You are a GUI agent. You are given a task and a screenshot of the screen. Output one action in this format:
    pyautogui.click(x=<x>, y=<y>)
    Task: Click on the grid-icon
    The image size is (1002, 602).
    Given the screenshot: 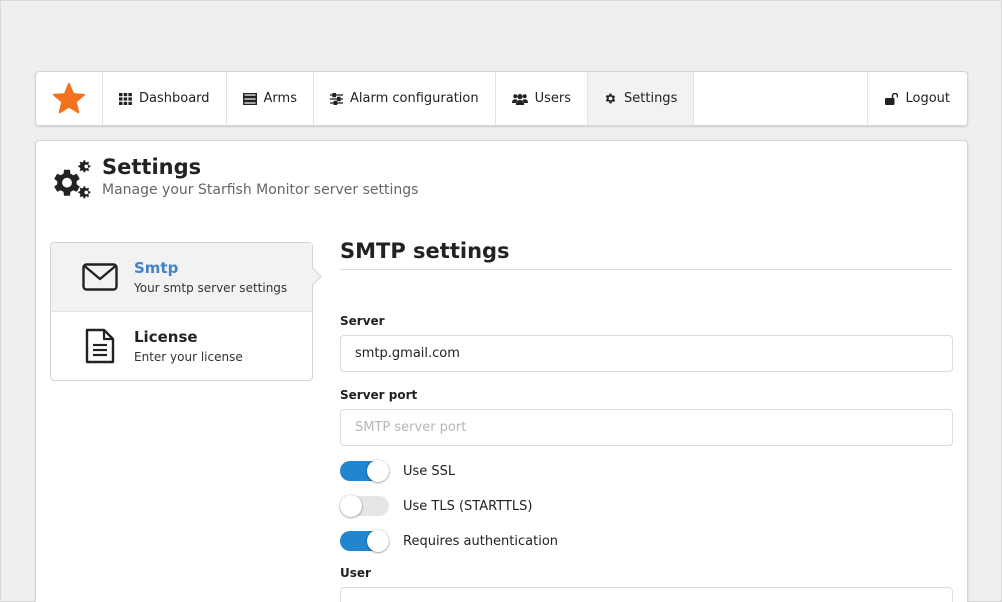 What is the action you would take?
    pyautogui.click(x=125, y=98)
    